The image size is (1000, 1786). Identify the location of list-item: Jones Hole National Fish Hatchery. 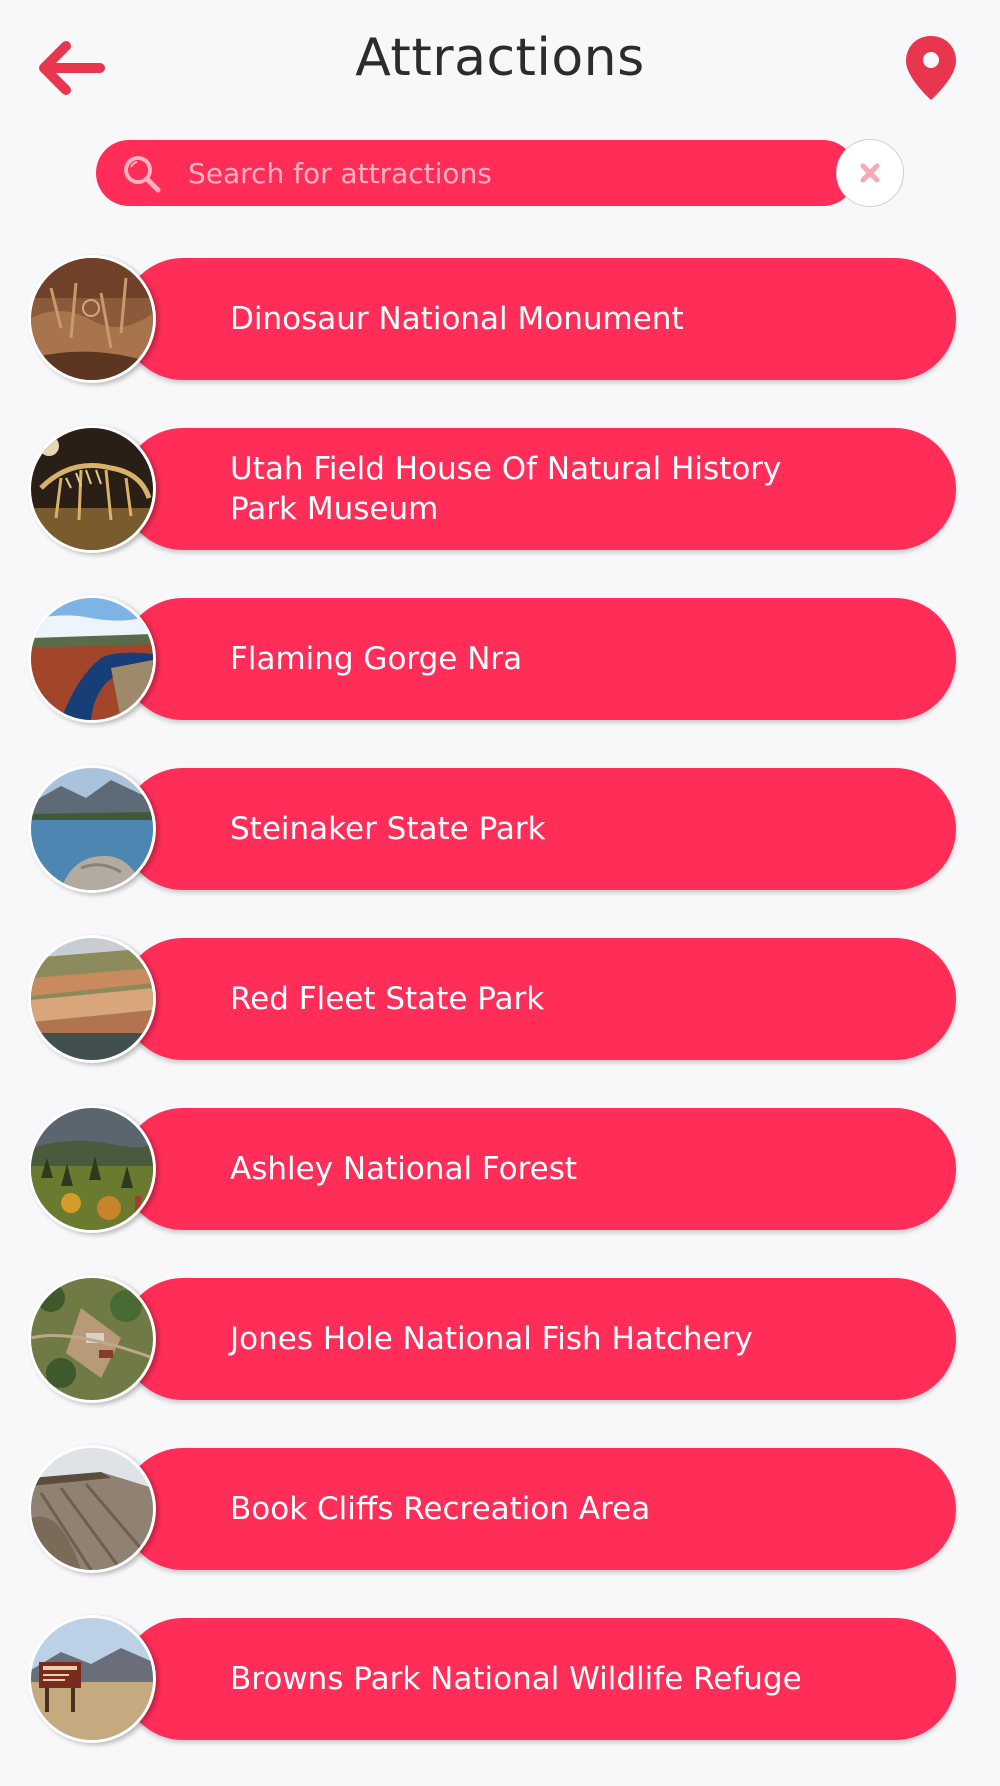
(500, 1339).